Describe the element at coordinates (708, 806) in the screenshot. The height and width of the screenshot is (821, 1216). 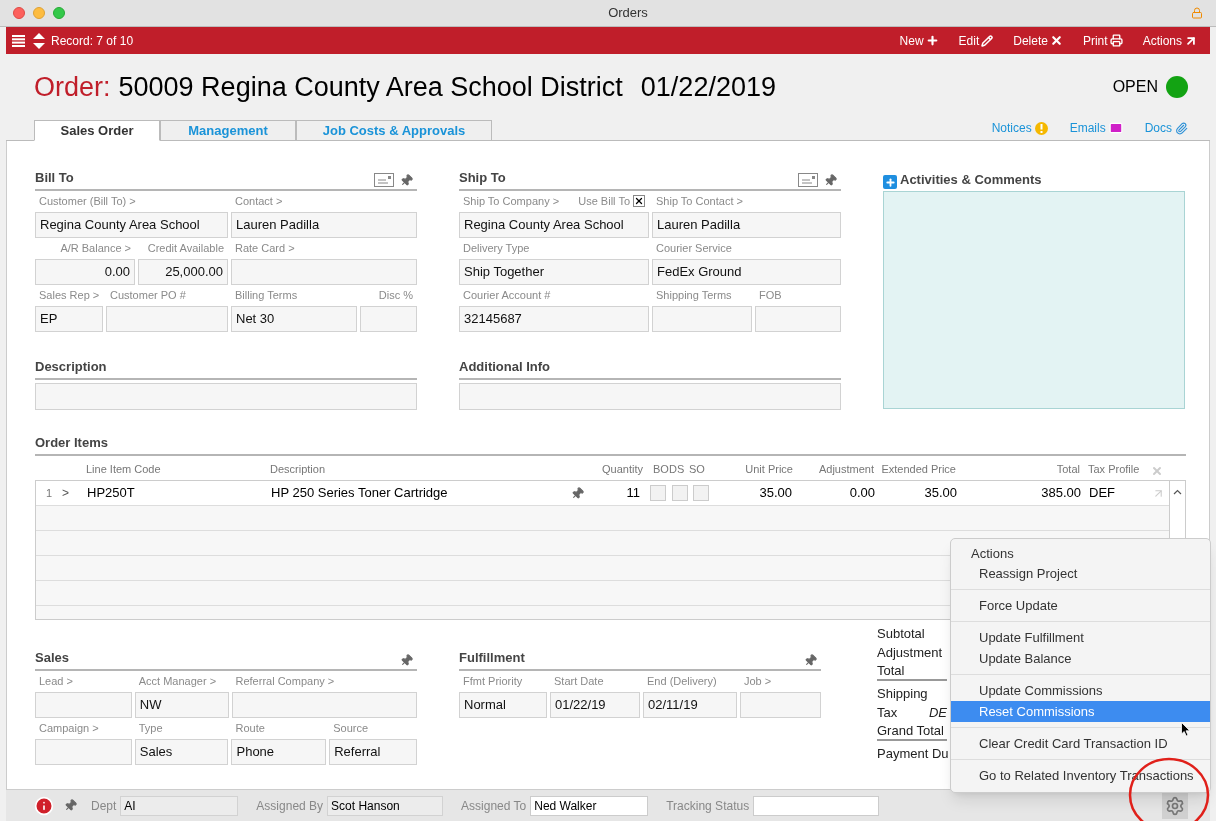
I see `field-label: Tracking Status` at that location.